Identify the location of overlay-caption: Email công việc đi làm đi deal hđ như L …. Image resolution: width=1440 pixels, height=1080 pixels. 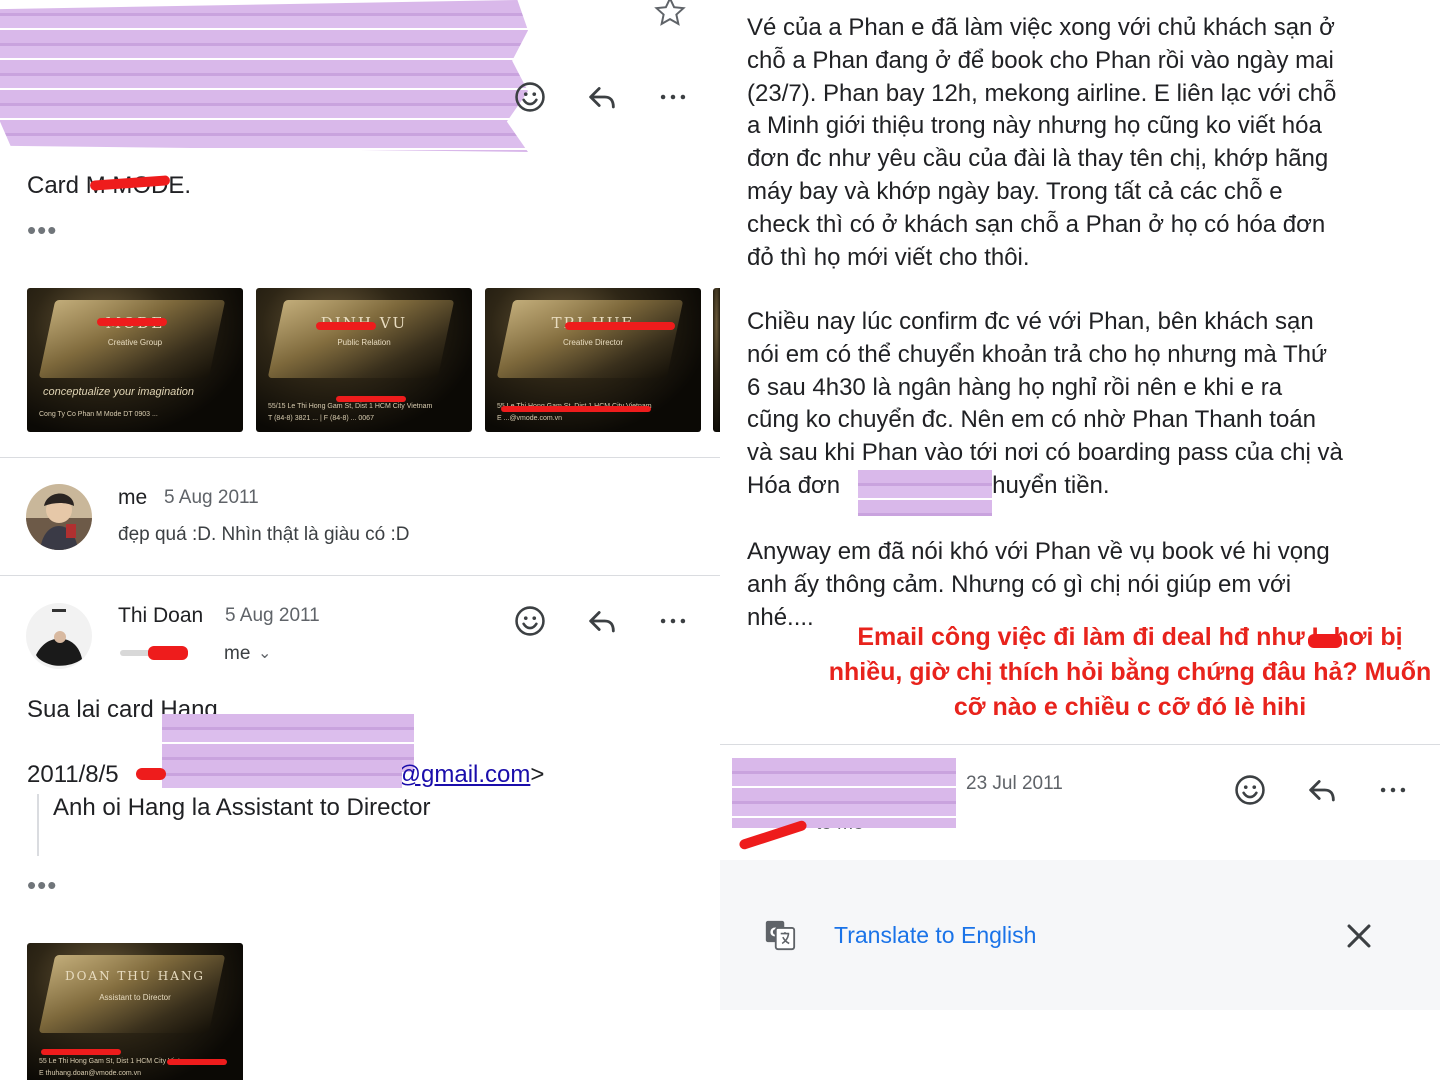
(1130, 672).